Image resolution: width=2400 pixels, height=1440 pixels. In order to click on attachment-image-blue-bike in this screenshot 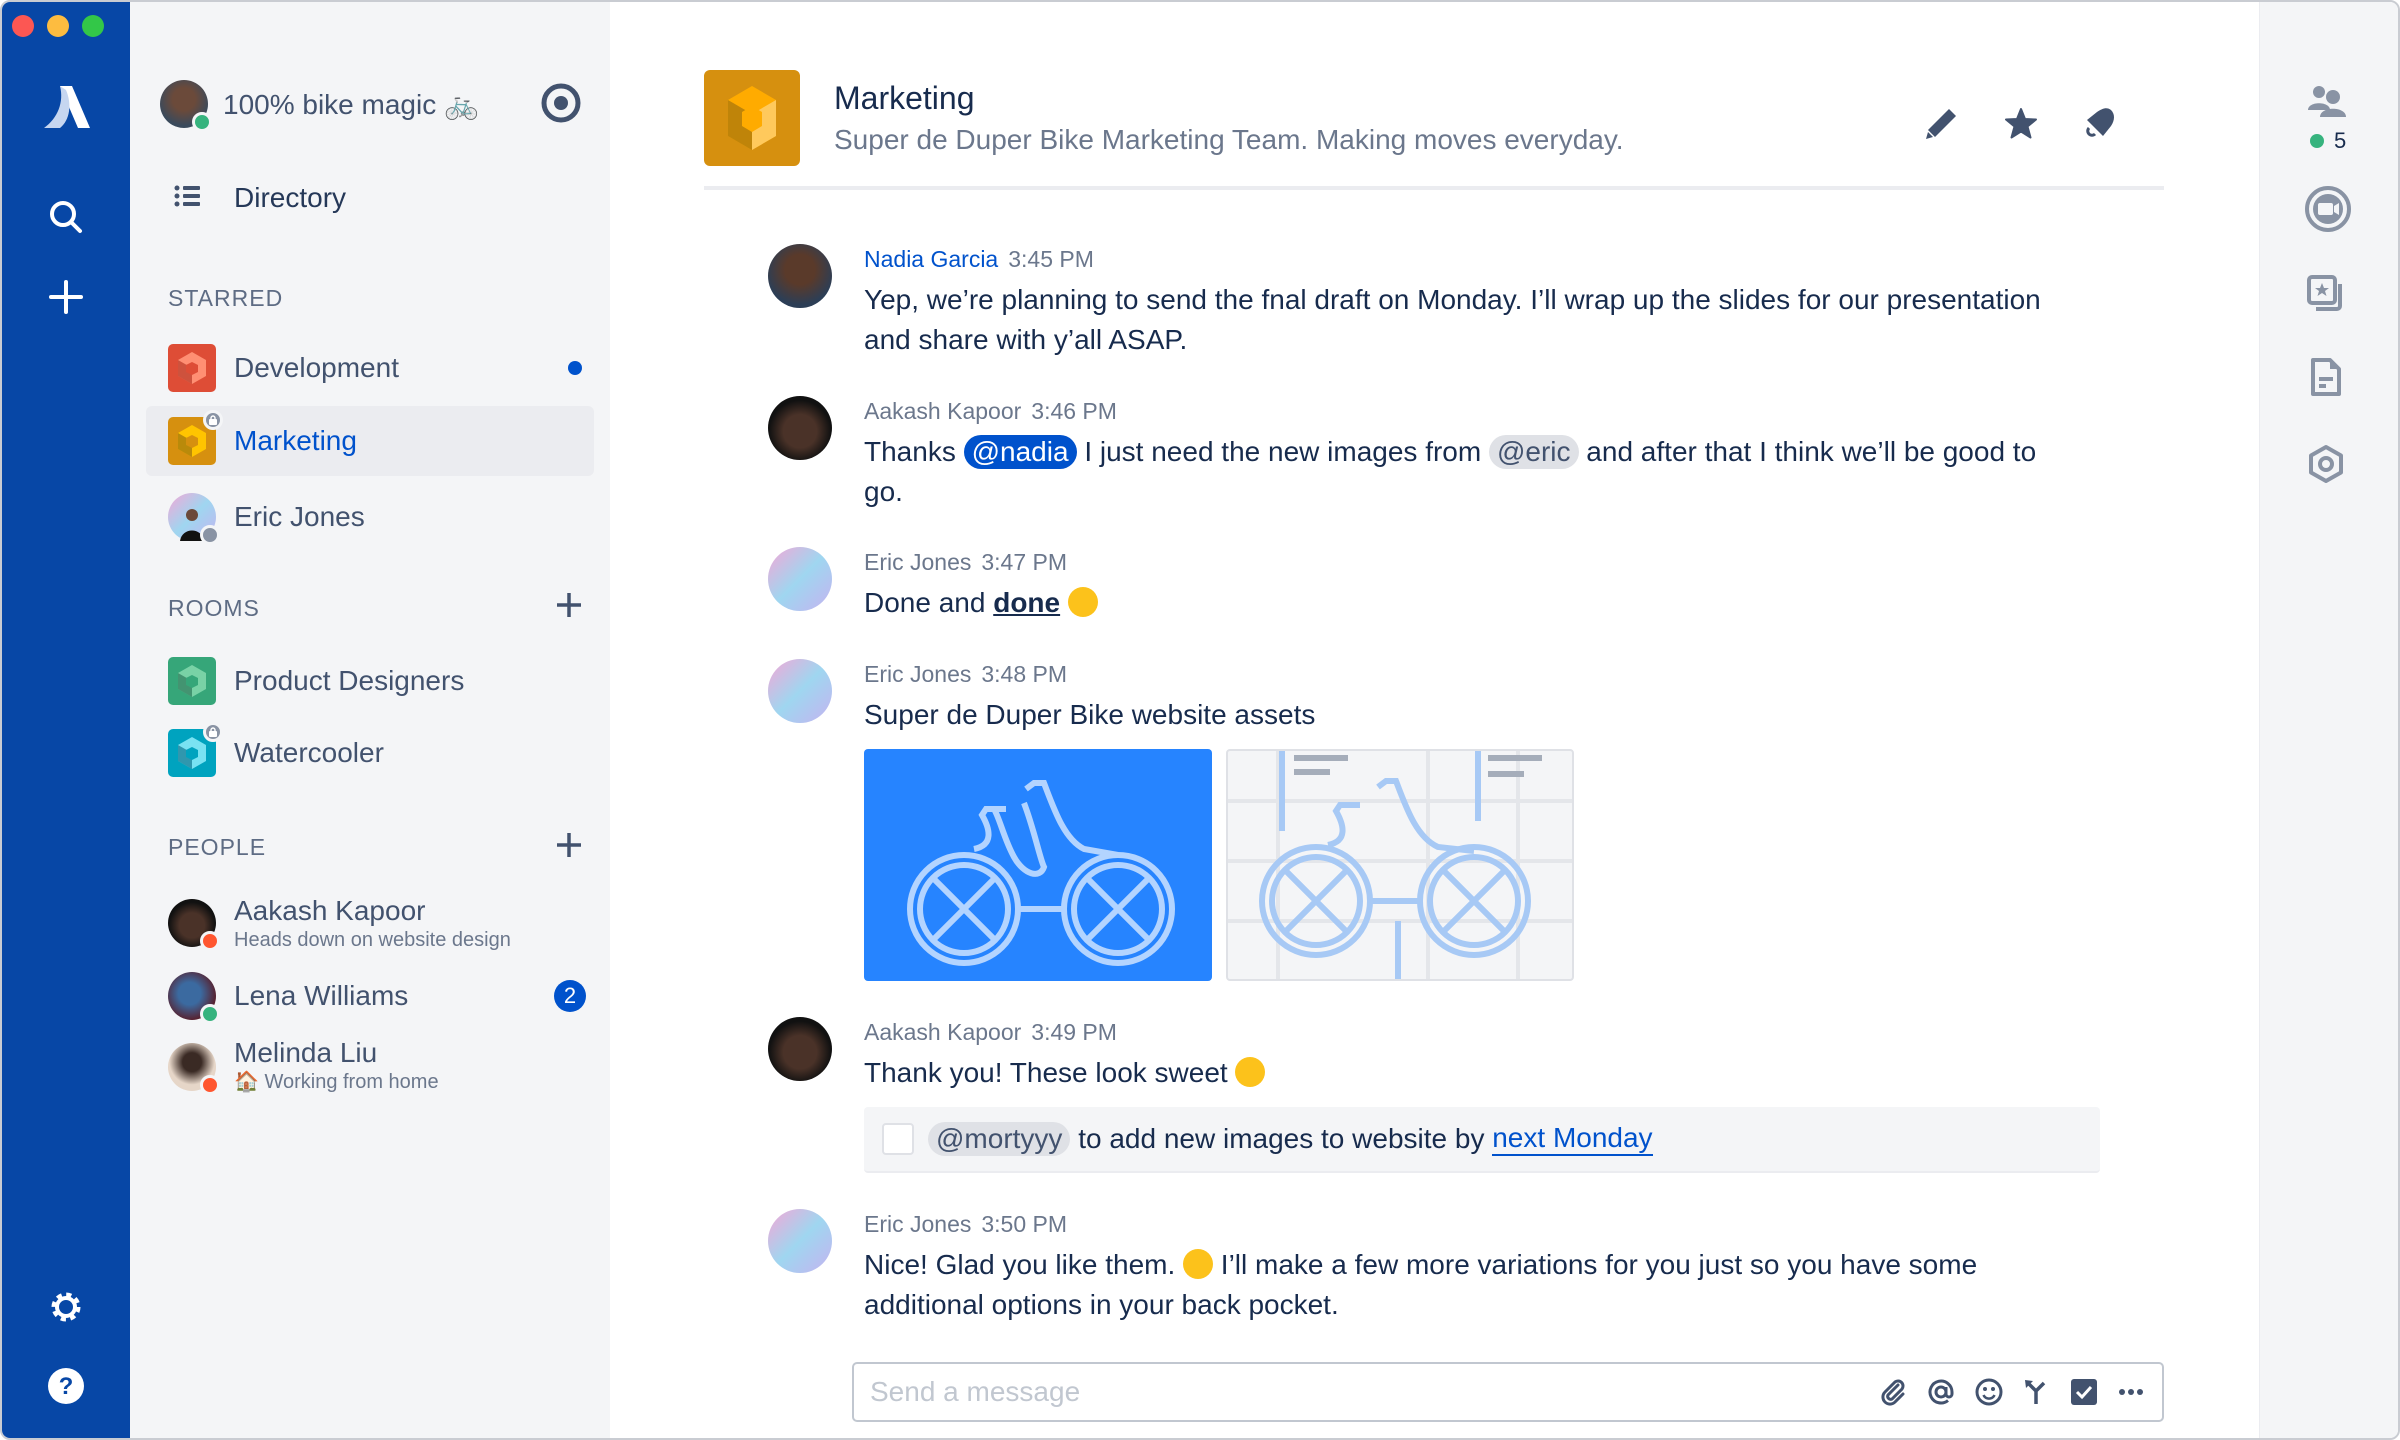, I will do `click(1038, 865)`.